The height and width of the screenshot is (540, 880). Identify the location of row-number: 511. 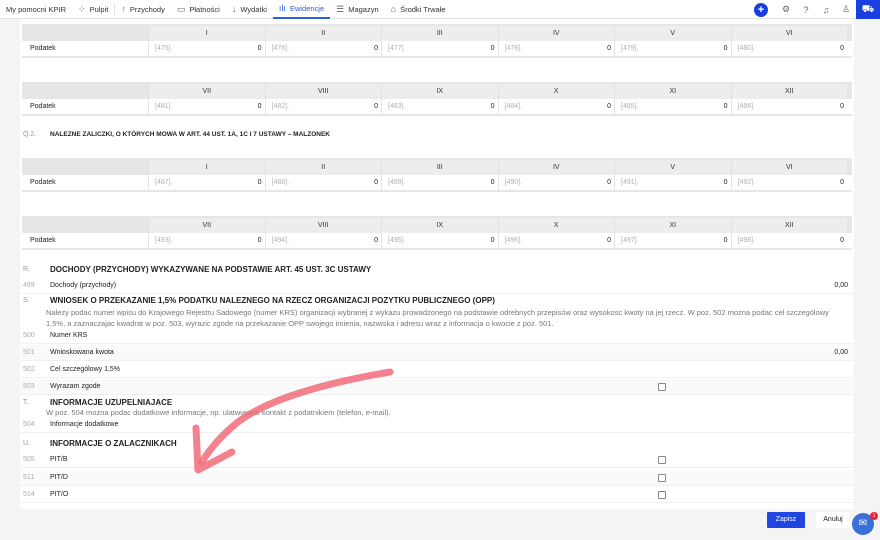
(29, 477).